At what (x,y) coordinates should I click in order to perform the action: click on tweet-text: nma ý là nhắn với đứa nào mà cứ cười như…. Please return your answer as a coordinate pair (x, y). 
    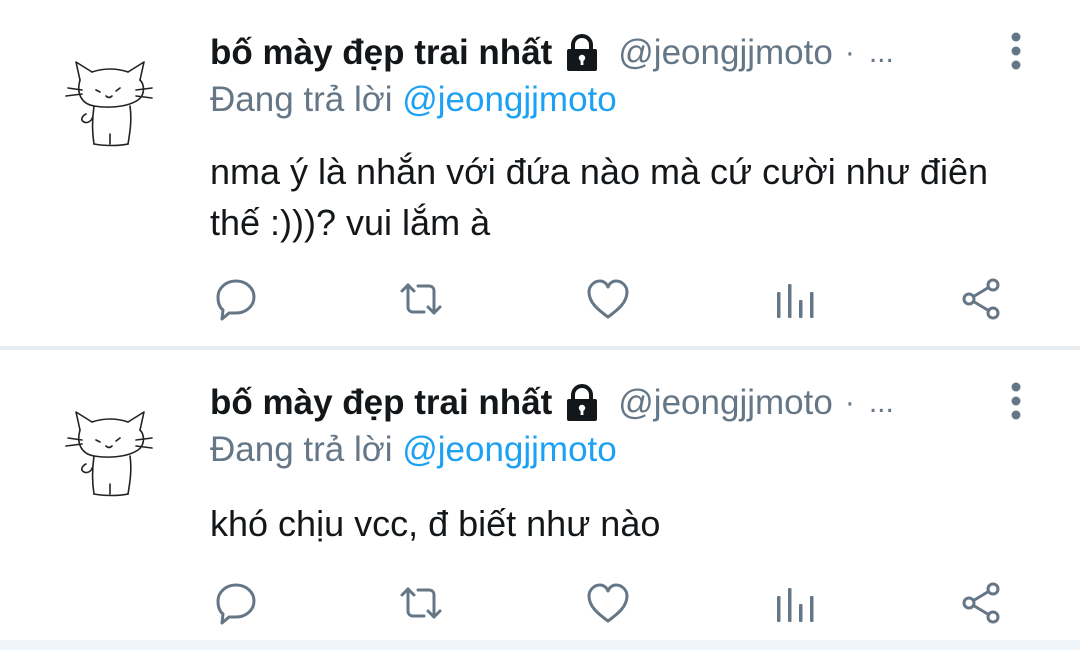
    Looking at the image, I should click on (599, 197).